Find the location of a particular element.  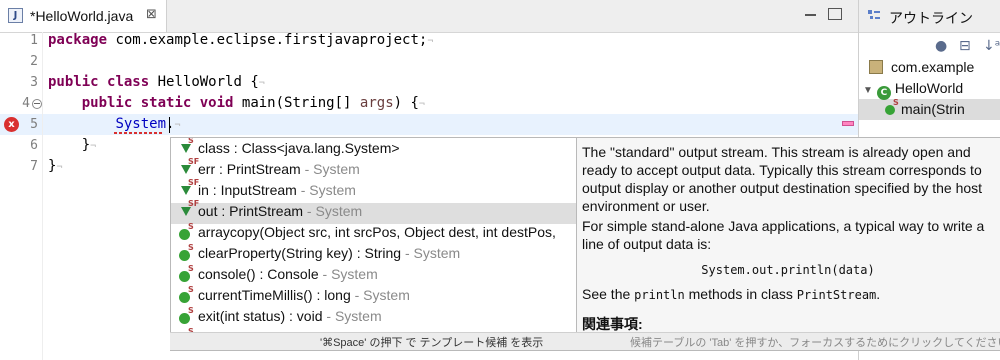

template-hint: '⌘Space' の押下 で テンプレート候補 を表示 is located at coordinates (432, 343).